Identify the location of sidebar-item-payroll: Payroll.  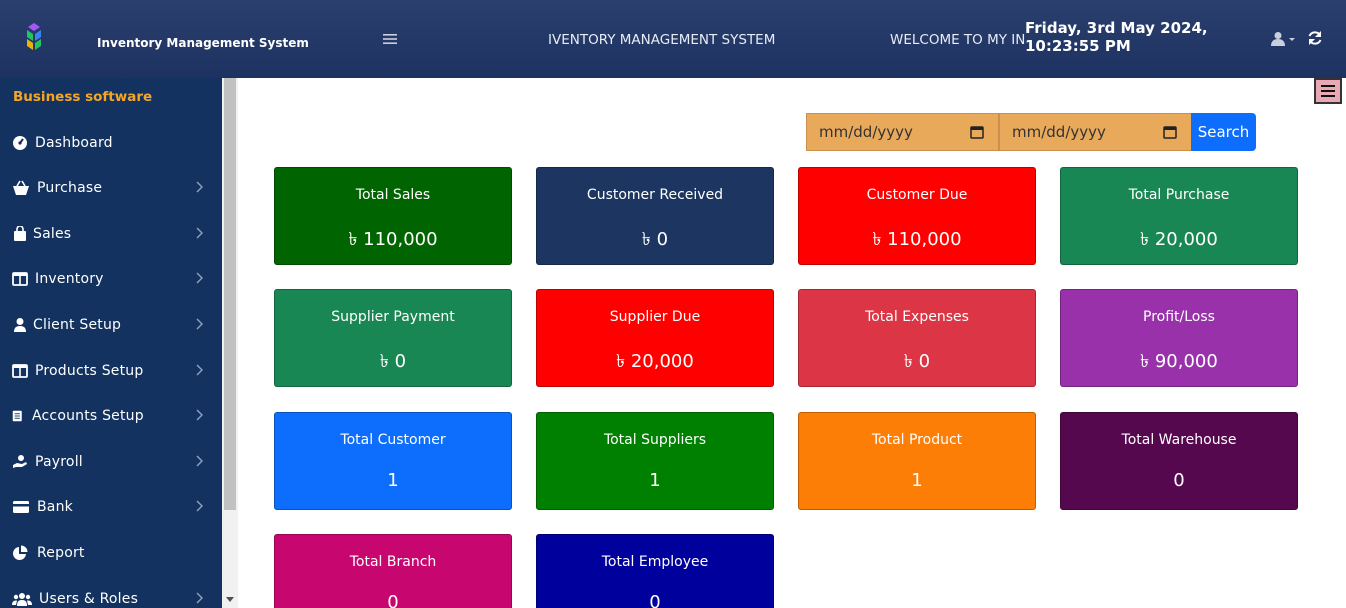
(111, 462).